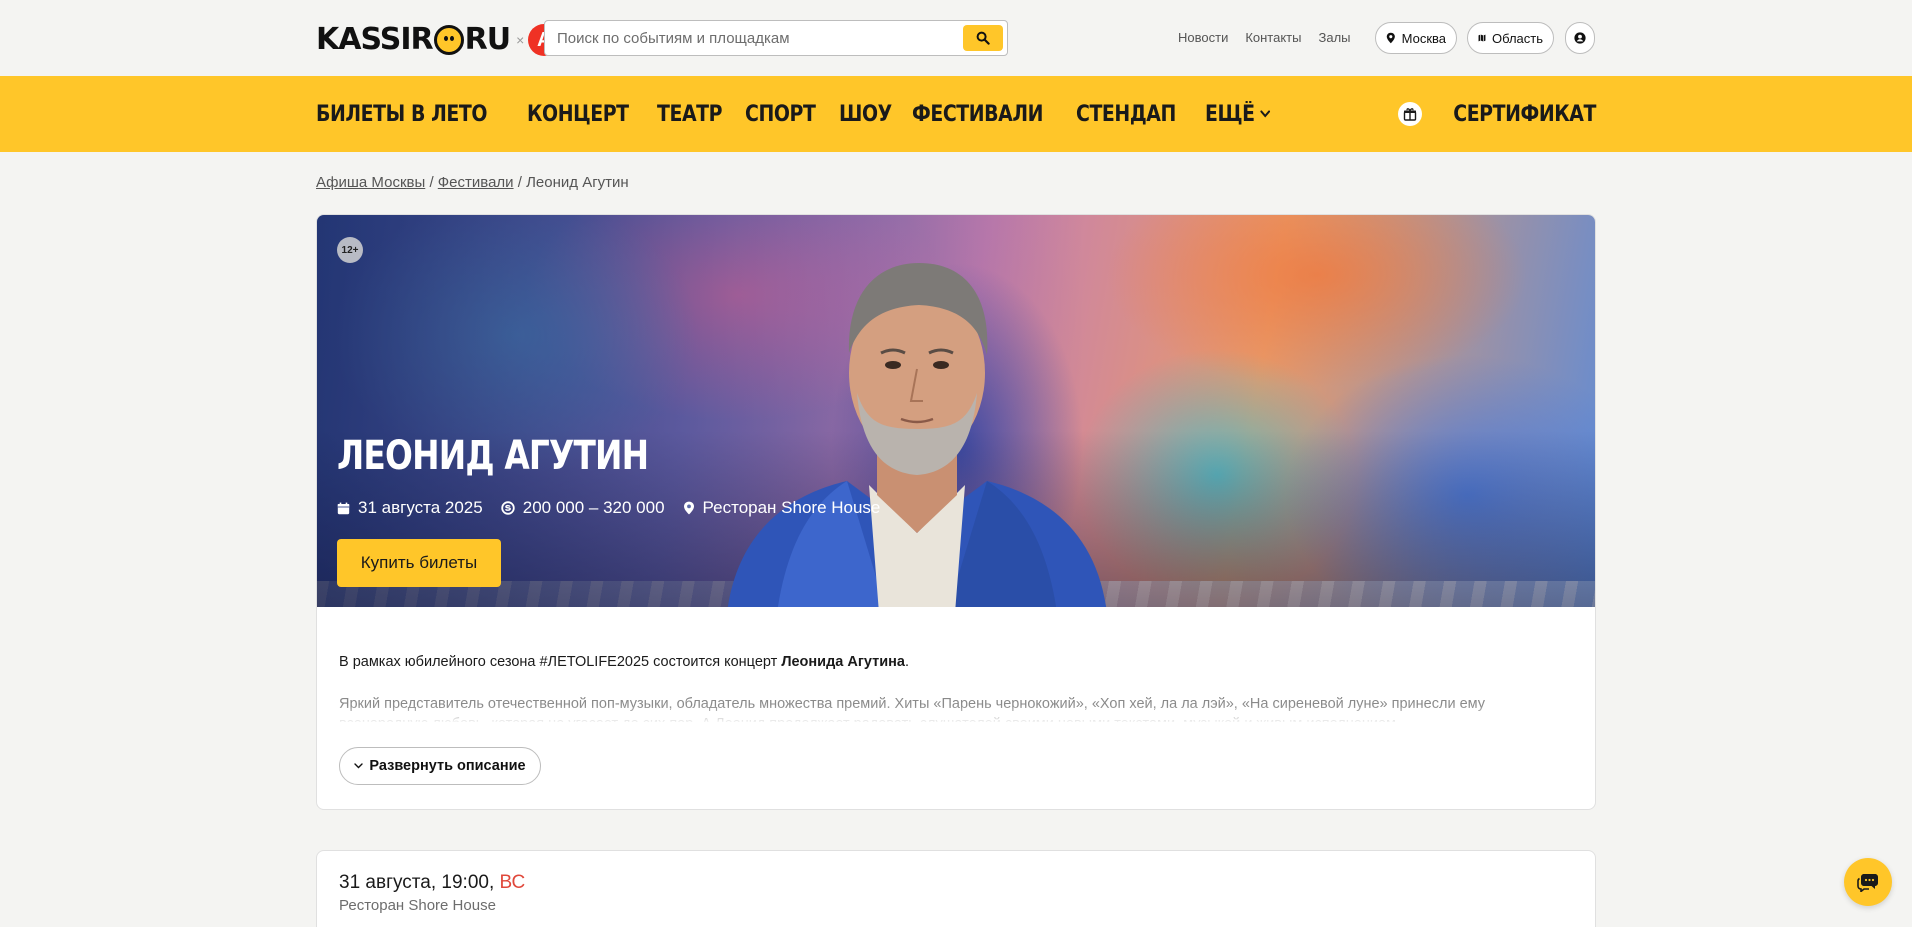 The height and width of the screenshot is (927, 1912). I want to click on site-logo: KASSIR RU × А, so click(438, 40).